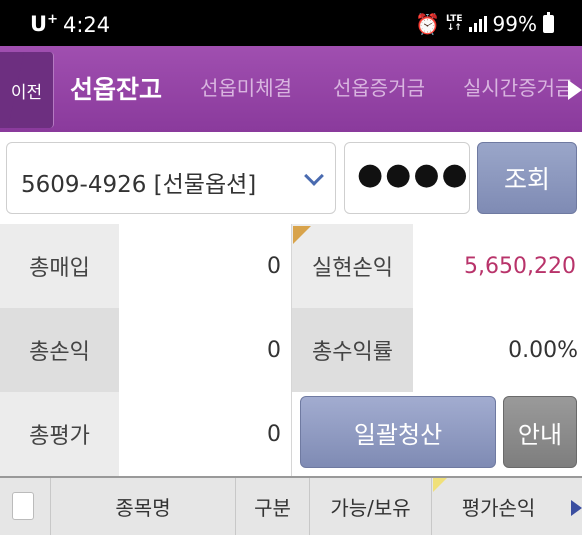 The image size is (582, 535). Describe the element at coordinates (527, 178) in the screenshot. I see `query-button: 조회` at that location.